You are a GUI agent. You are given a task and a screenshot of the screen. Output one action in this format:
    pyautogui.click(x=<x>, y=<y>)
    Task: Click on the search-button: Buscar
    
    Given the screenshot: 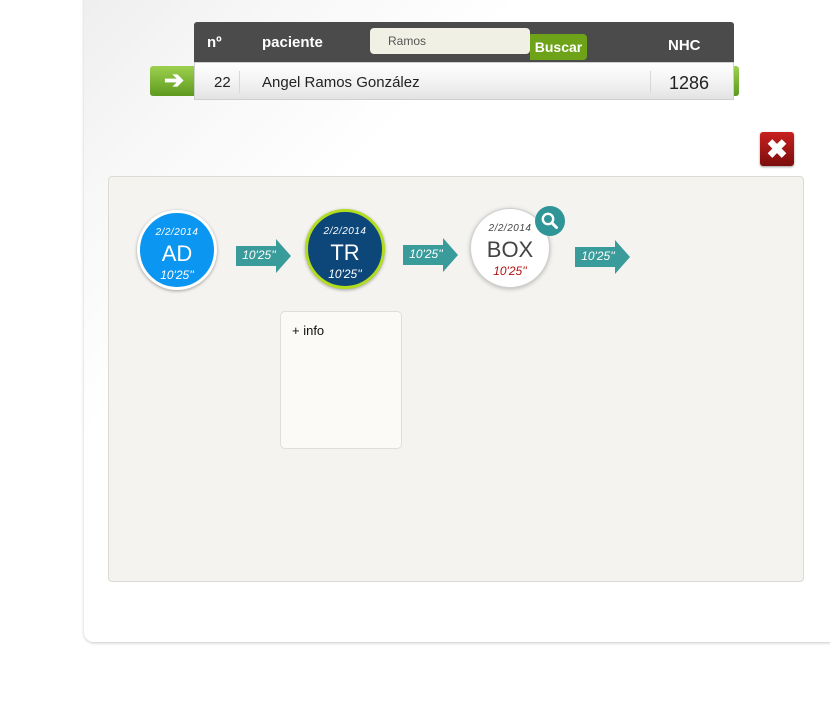 What is the action you would take?
    pyautogui.click(x=558, y=47)
    